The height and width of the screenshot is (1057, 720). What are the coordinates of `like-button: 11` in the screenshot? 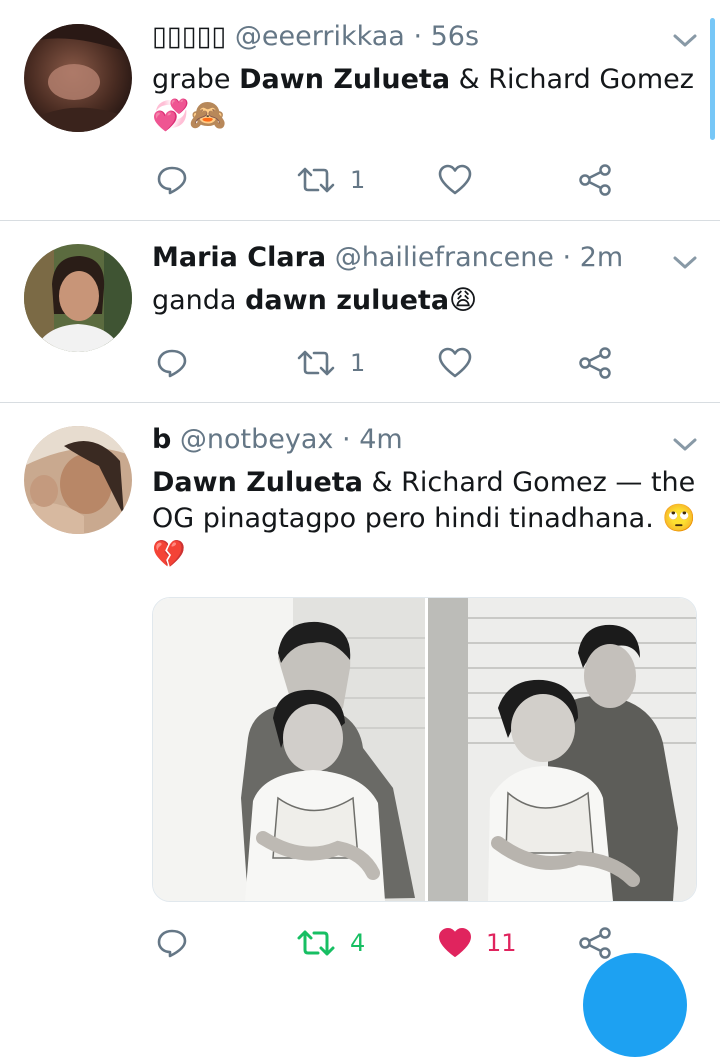 It's located at (477, 943).